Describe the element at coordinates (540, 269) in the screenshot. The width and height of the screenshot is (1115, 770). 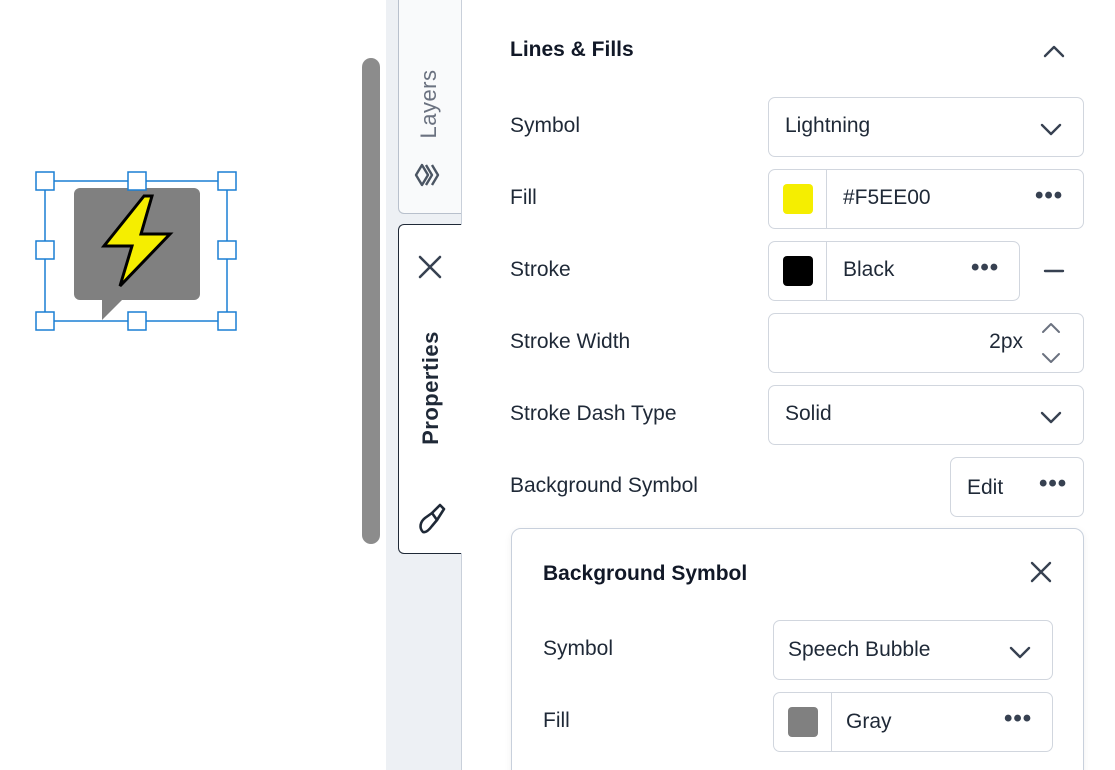
I see `stroke-label: Stroke` at that location.